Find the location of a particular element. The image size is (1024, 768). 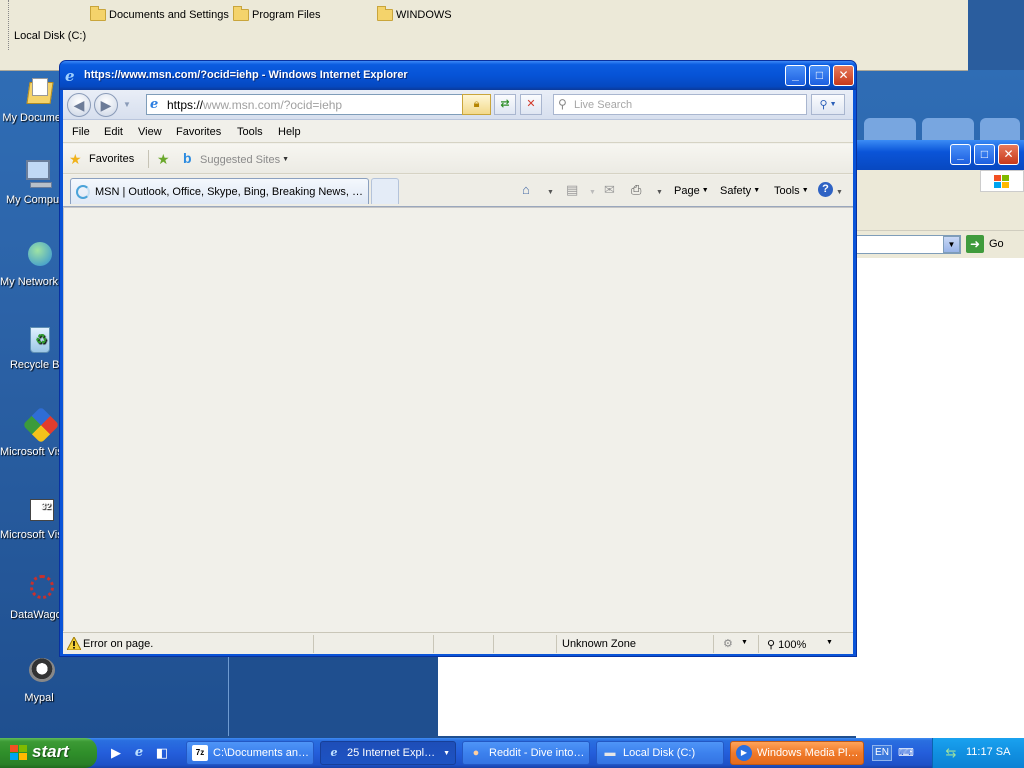

visual-cpp-icon is located at coordinates (41, 425).